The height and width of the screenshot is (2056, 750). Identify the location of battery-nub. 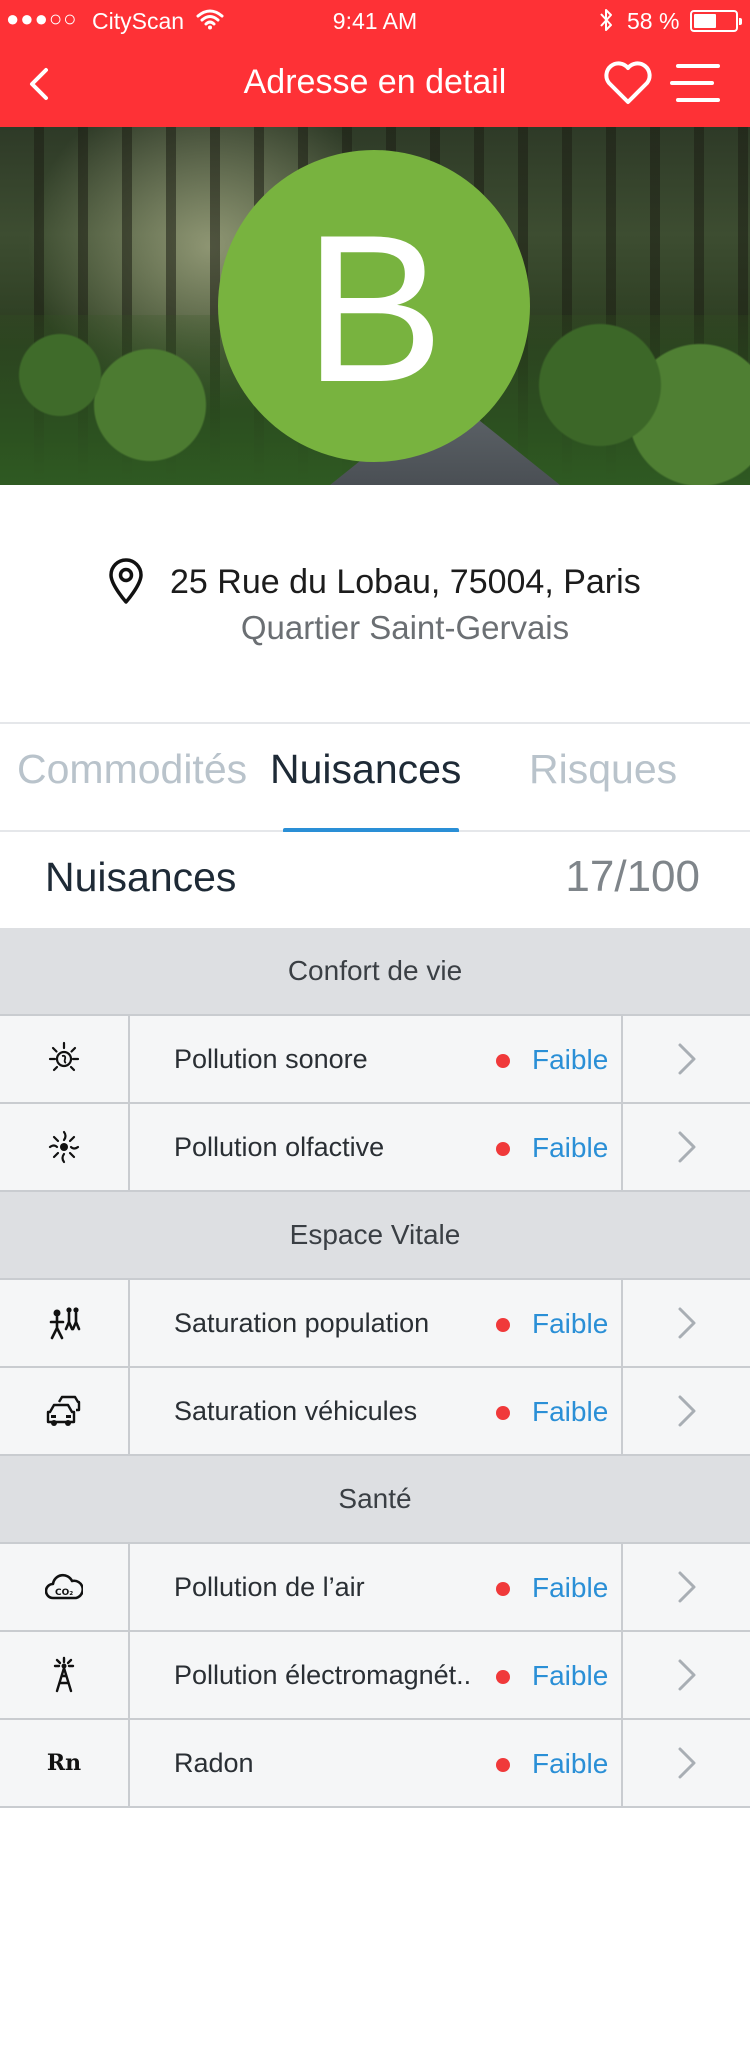
(740, 21).